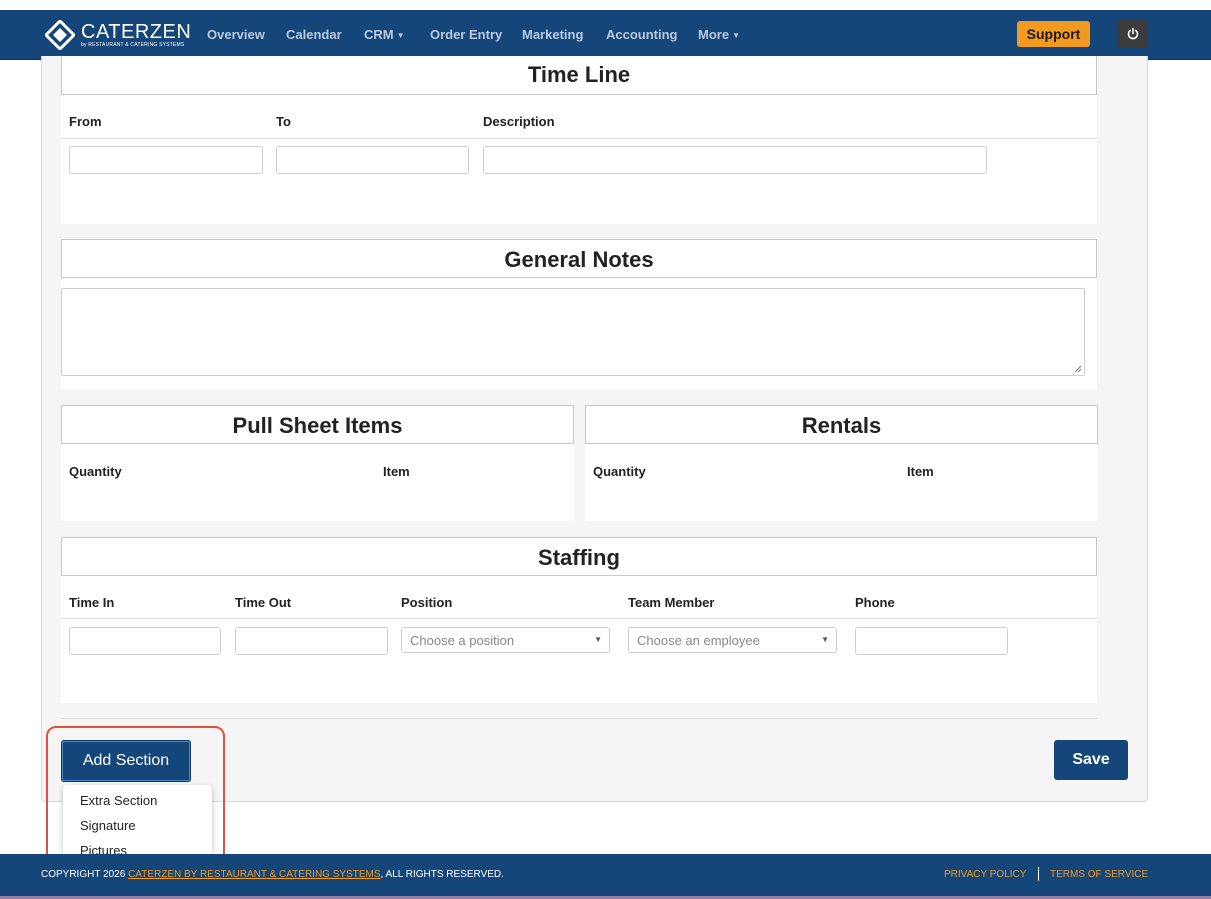 This screenshot has width=1211, height=899. I want to click on nav-overview: Overview, so click(236, 34).